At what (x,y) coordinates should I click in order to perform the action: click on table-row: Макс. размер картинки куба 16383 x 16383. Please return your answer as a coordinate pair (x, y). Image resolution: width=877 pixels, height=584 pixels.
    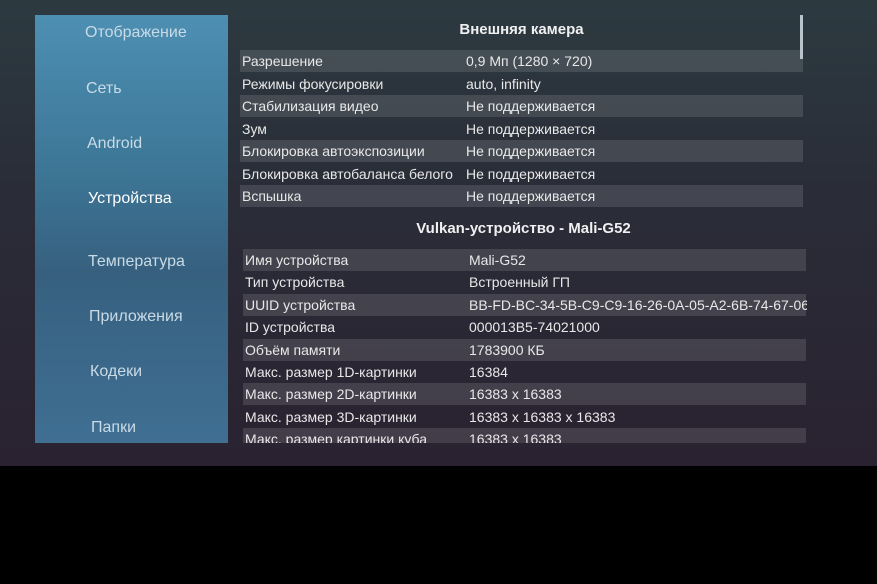
    Looking at the image, I should click on (524, 435).